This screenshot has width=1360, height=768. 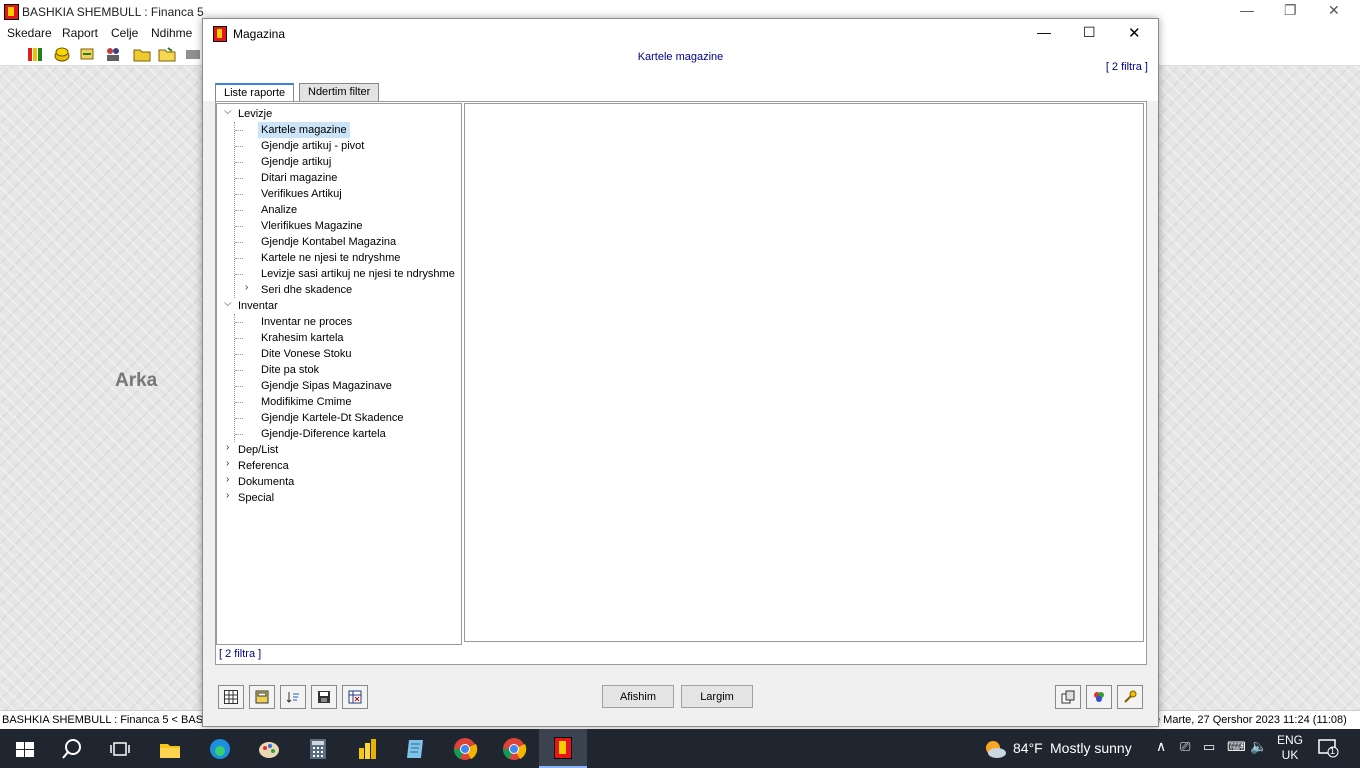 I want to click on copy-button, so click(x=1068, y=697).